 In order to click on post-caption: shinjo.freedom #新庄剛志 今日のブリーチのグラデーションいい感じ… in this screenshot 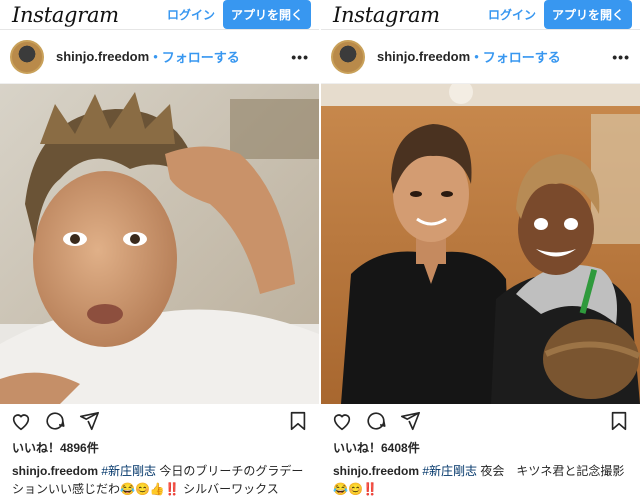, I will do `click(159, 477)`.